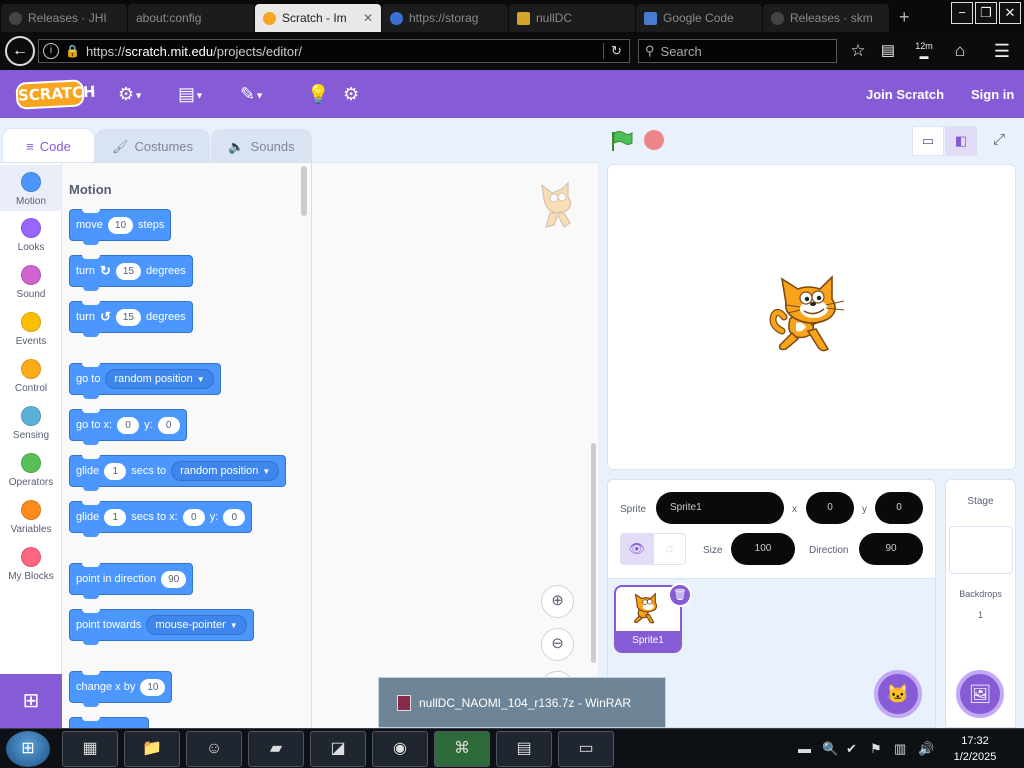 This screenshot has width=1024, height=768. I want to click on reader-list-icon: ▤, so click(888, 51).